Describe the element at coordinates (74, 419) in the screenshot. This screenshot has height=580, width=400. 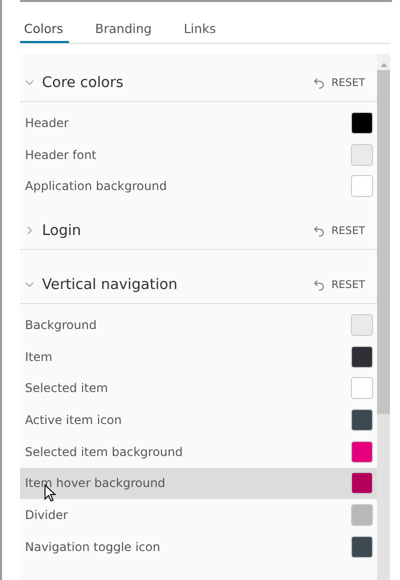
I see `color-label: Active item icon` at that location.